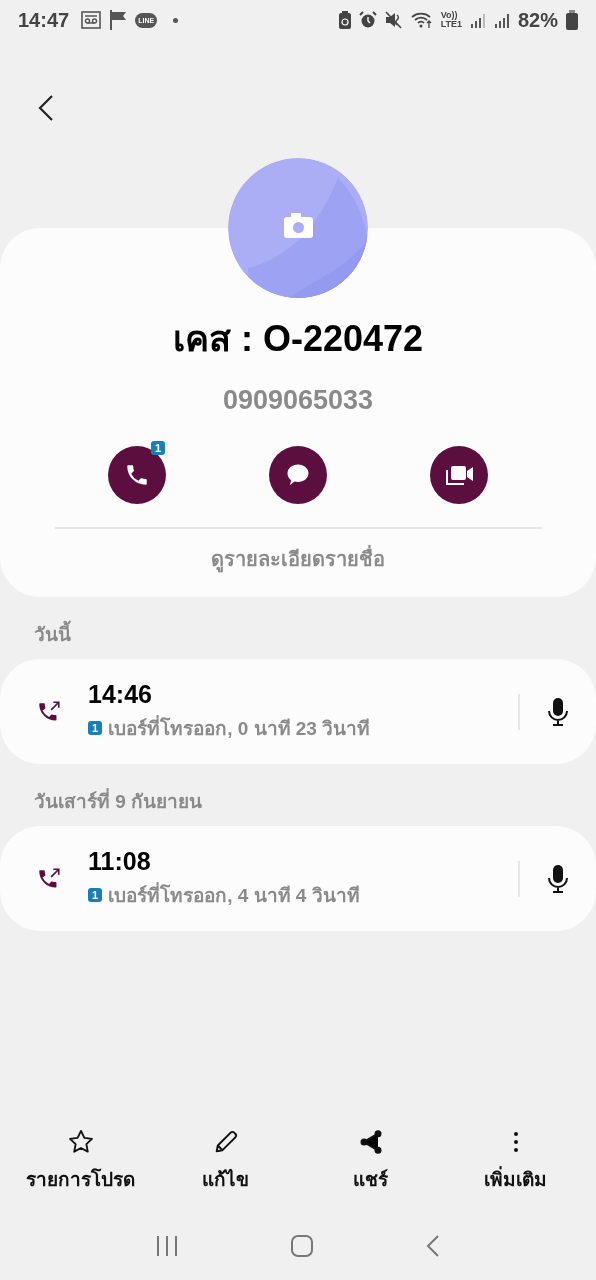 The width and height of the screenshot is (596, 1280). Describe the element at coordinates (451, 20) in the screenshot. I see `network-type: Vo)) LTE1` at that location.